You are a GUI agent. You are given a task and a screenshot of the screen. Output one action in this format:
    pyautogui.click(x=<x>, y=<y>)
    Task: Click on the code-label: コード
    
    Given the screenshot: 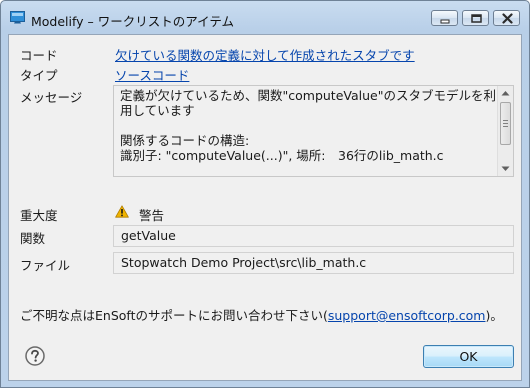 What is the action you would take?
    pyautogui.click(x=39, y=55)
    